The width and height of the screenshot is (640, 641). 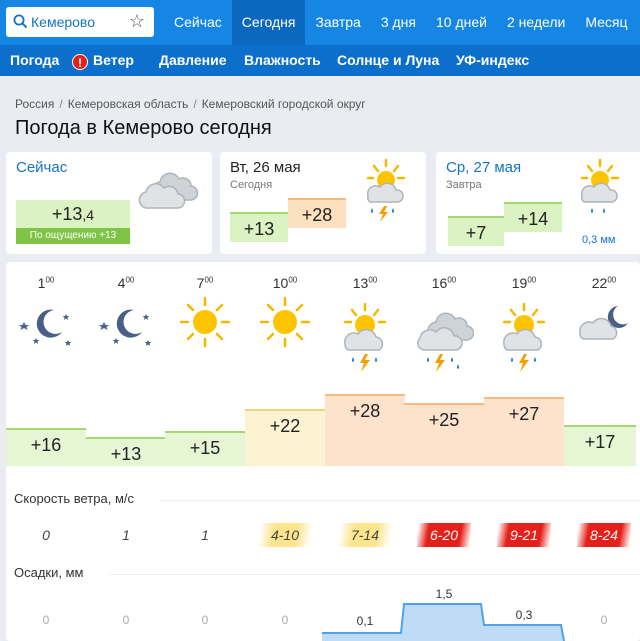 What do you see at coordinates (484, 167) in the screenshot?
I see `tomorrow-date: Ср, 27 мая` at bounding box center [484, 167].